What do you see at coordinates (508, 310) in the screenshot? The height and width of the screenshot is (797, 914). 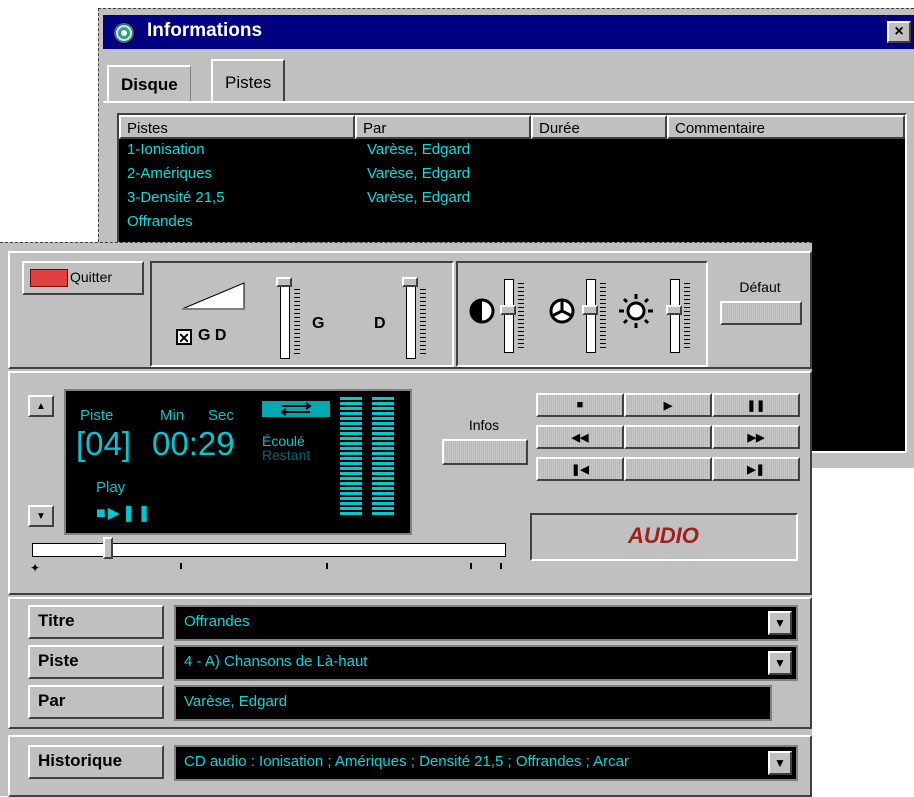 I see `contrast-thumb` at bounding box center [508, 310].